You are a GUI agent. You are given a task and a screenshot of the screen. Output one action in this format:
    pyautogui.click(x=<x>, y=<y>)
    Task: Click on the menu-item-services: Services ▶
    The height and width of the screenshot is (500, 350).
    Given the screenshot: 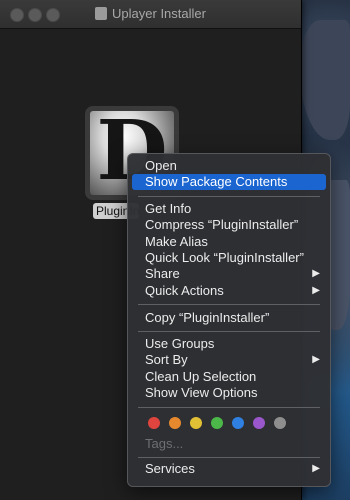 What is the action you would take?
    pyautogui.click(x=229, y=469)
    